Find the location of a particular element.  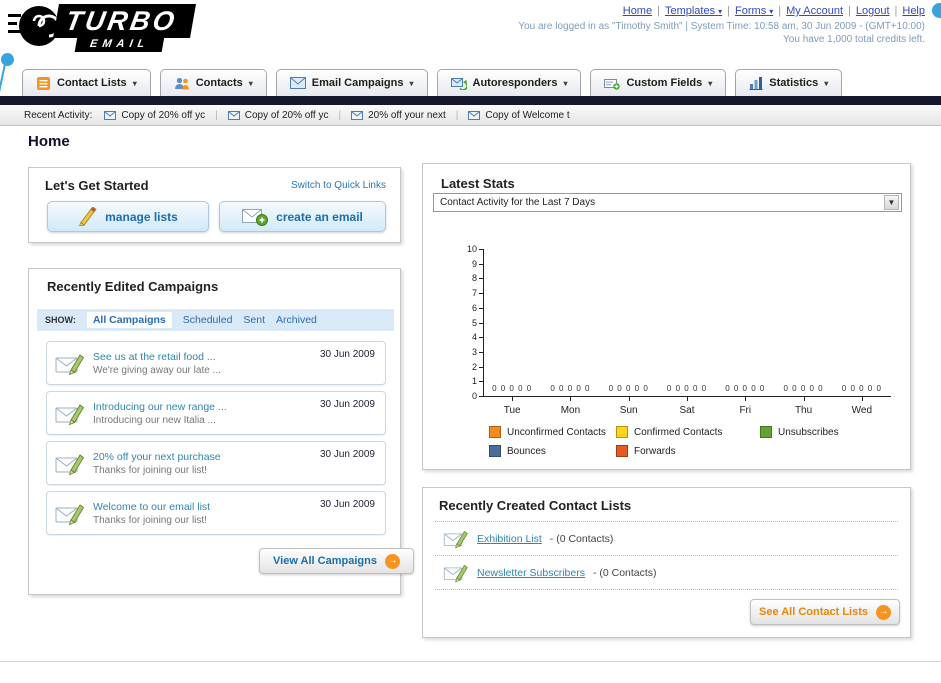

statistics-icon is located at coordinates (756, 83).